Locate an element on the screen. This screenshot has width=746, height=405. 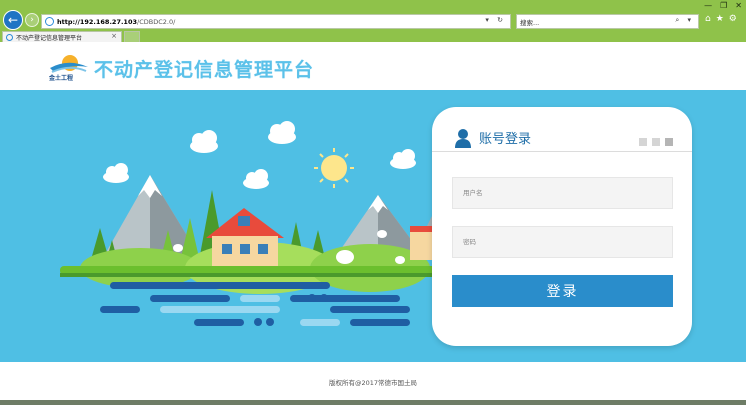
search-box: 搜索... ⌕ ▾ is located at coordinates (607, 21).